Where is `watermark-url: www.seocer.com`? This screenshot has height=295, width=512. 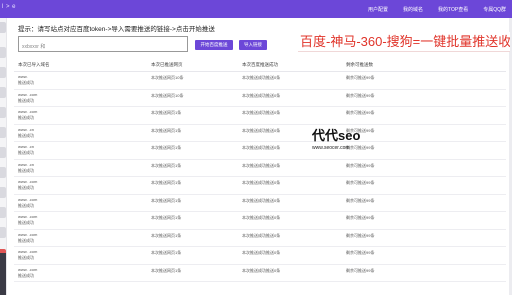 watermark-url: www.seocer.com is located at coordinates (331, 148).